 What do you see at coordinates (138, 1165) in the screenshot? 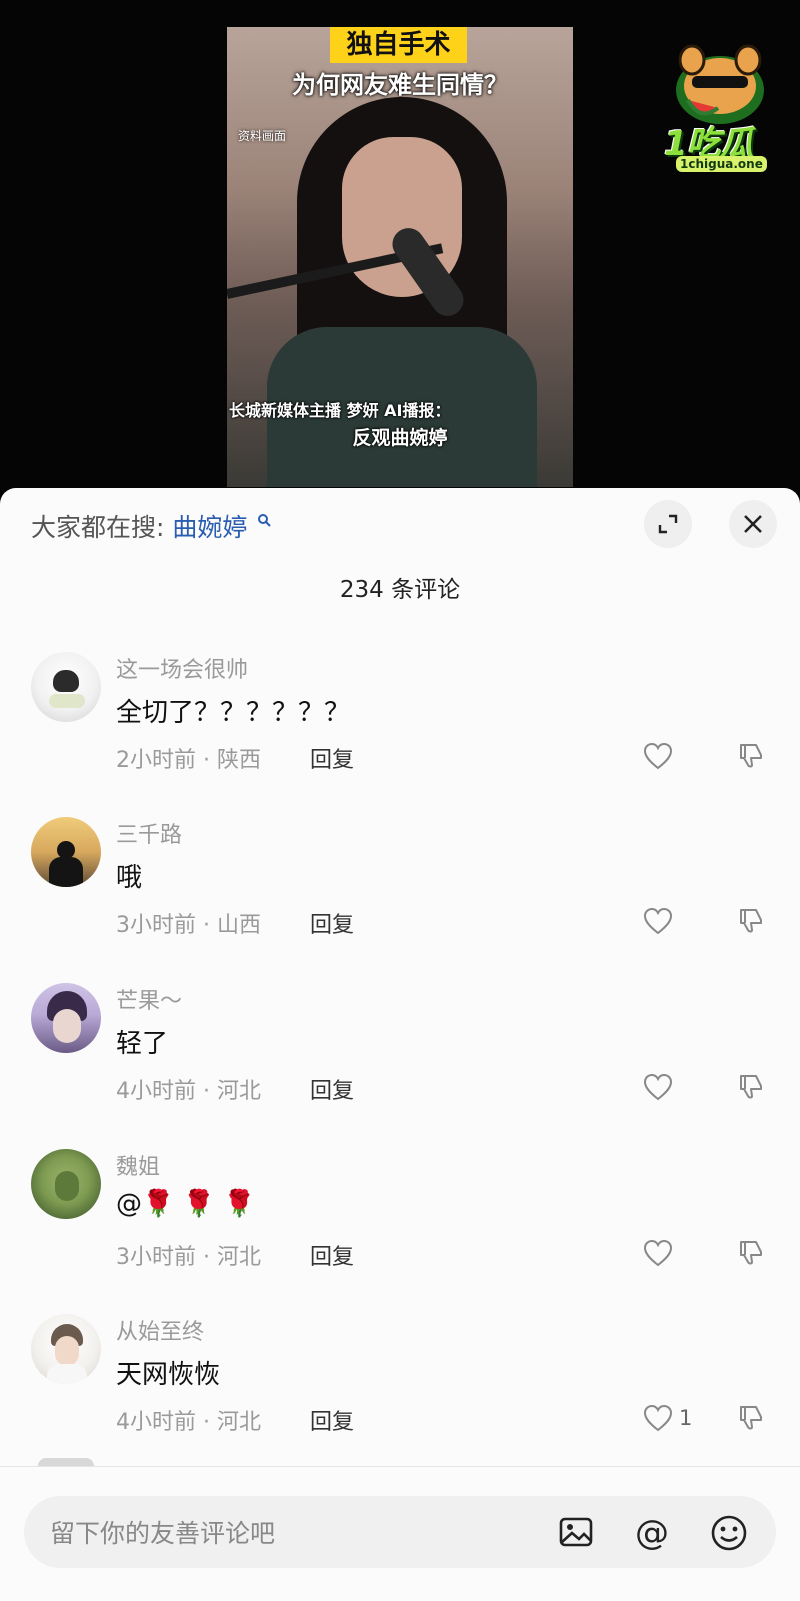
I see `comment-username: 魏姐` at bounding box center [138, 1165].